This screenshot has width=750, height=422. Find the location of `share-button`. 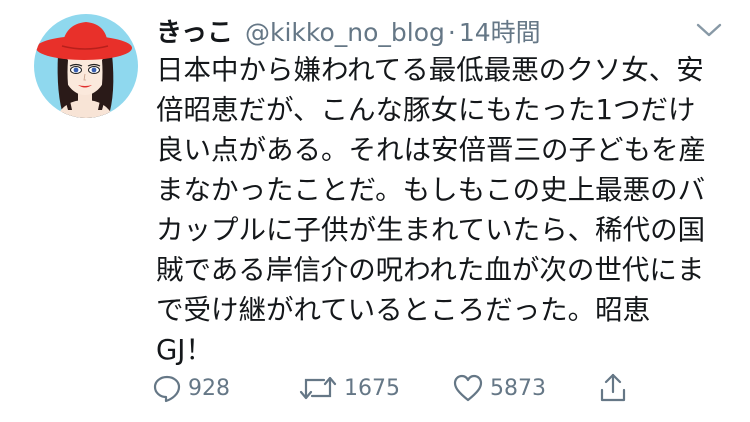

share-button is located at coordinates (613, 388).